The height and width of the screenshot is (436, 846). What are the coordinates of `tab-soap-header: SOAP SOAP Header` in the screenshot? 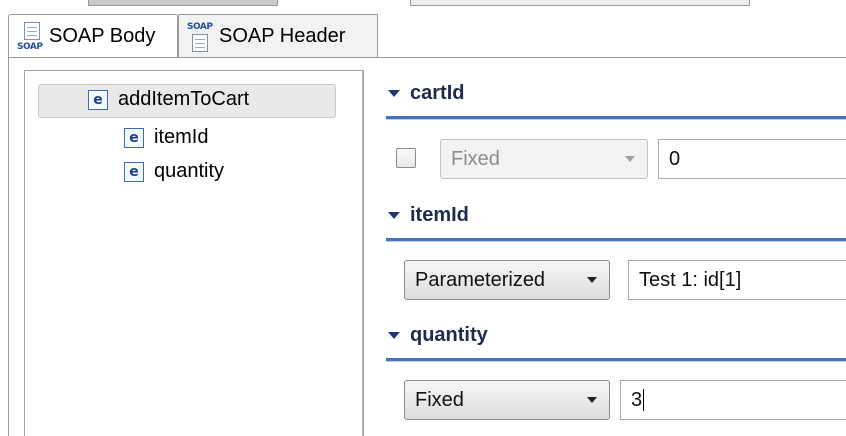 It's located at (278, 36).